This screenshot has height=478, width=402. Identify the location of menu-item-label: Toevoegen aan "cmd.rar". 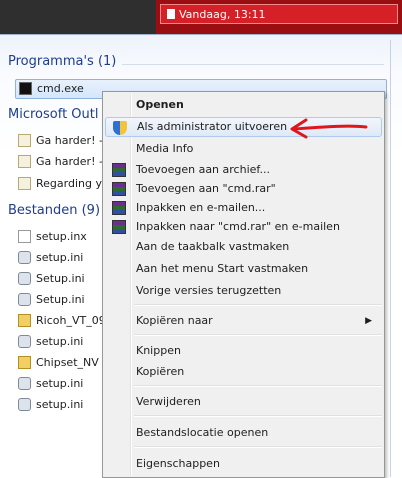
(206, 188).